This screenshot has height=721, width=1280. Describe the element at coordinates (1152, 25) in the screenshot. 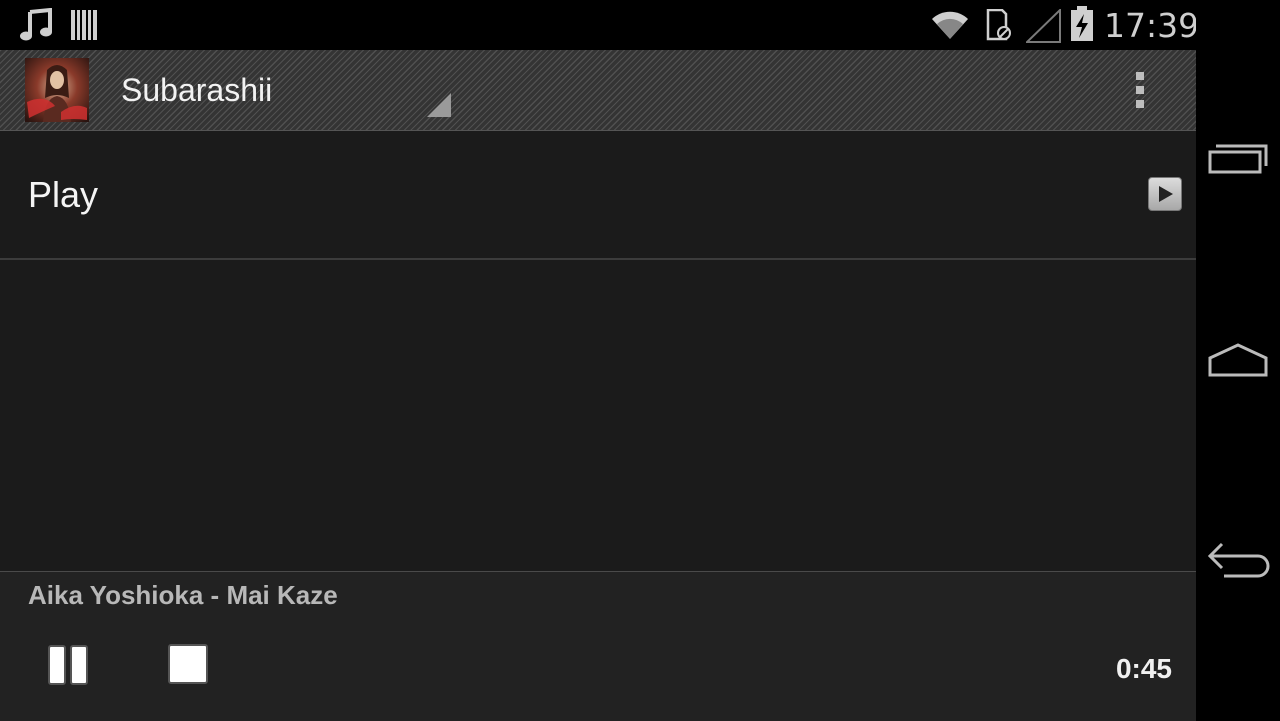

I see `clock: 17:39` at that location.